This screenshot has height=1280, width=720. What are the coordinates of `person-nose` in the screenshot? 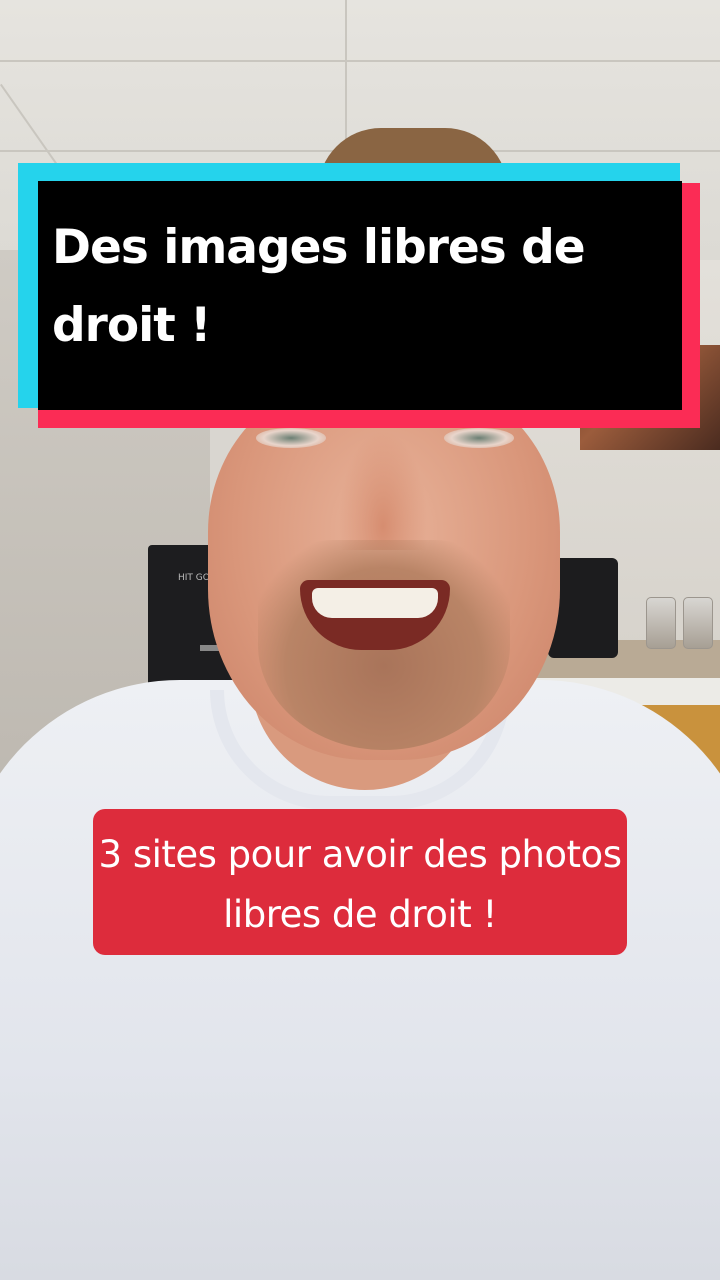 It's located at (383, 490).